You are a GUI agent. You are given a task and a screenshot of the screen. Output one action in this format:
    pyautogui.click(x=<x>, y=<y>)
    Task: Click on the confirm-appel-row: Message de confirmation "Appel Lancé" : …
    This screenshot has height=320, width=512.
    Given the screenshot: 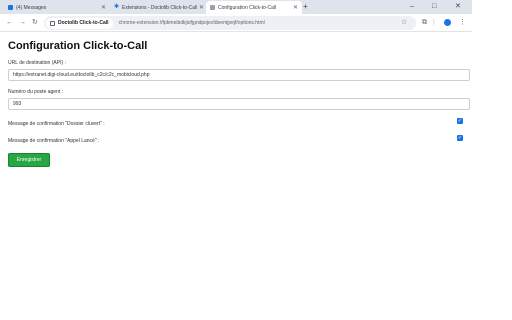 What is the action you would take?
    pyautogui.click(x=239, y=143)
    